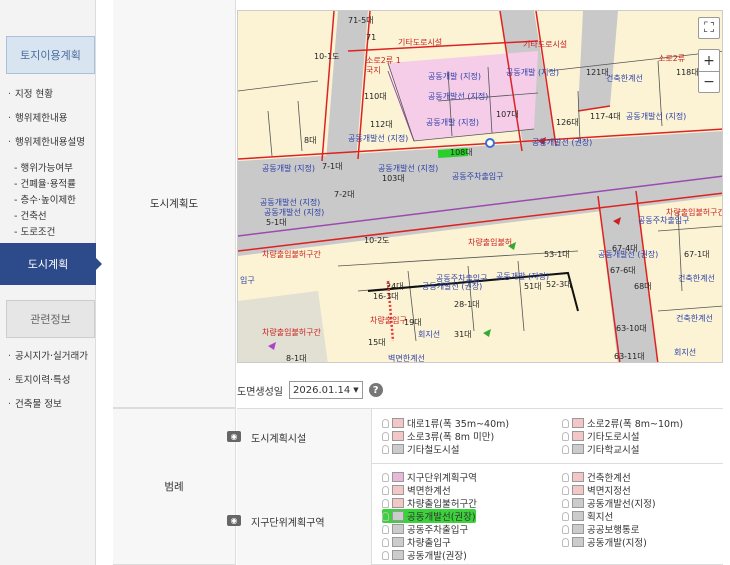 This screenshot has height=565, width=730. Describe the element at coordinates (709, 28) in the screenshot. I see `fullscreen-icon: ⛶` at that location.